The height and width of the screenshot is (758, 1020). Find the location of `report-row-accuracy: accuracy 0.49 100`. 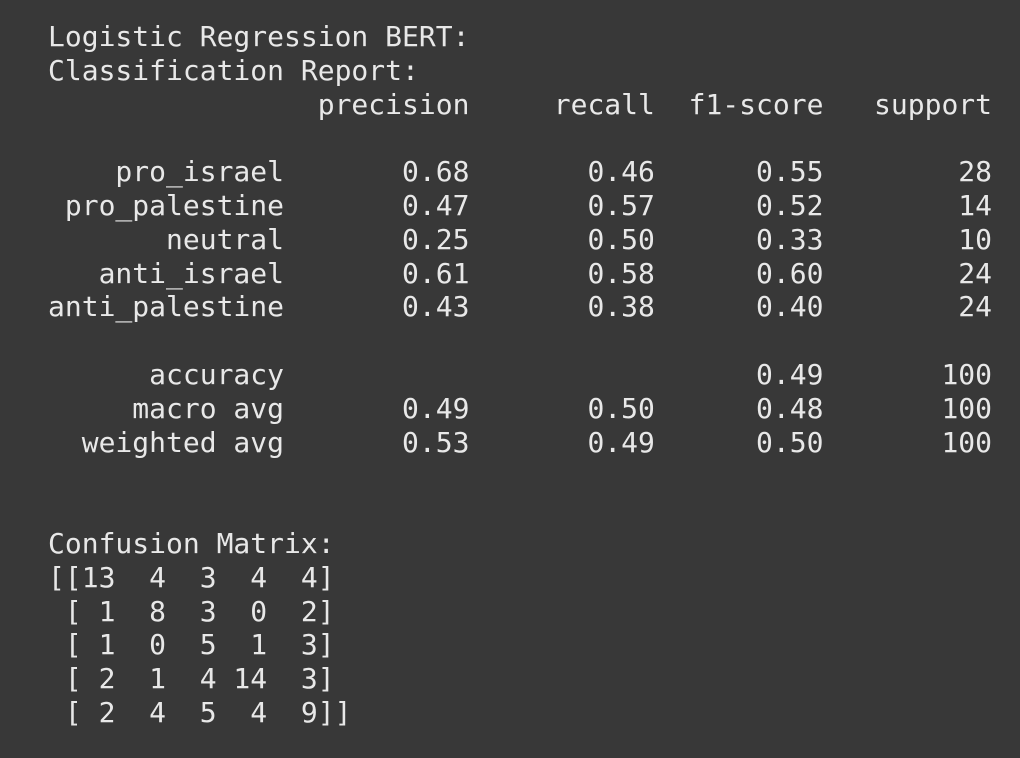

report-row-accuracy: accuracy 0.49 100 is located at coordinates (520, 374).